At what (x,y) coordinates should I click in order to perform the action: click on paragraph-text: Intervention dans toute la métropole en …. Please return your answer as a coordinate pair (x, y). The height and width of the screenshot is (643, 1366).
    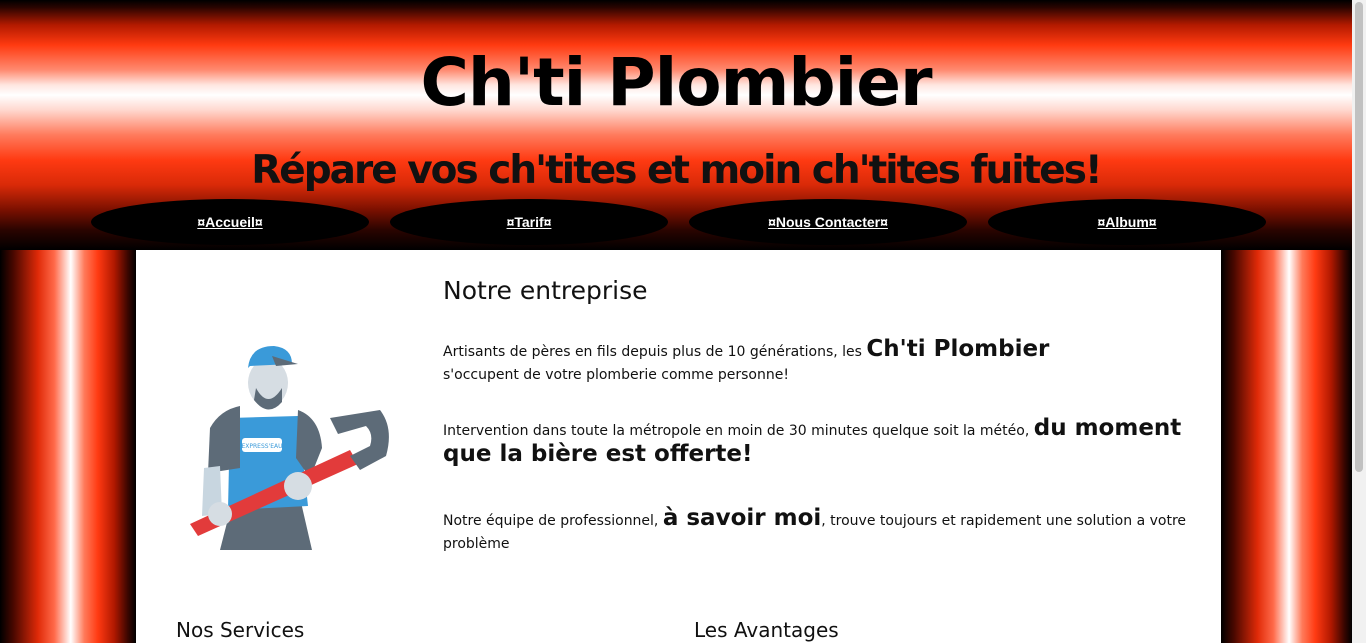
    Looking at the image, I should click on (738, 431).